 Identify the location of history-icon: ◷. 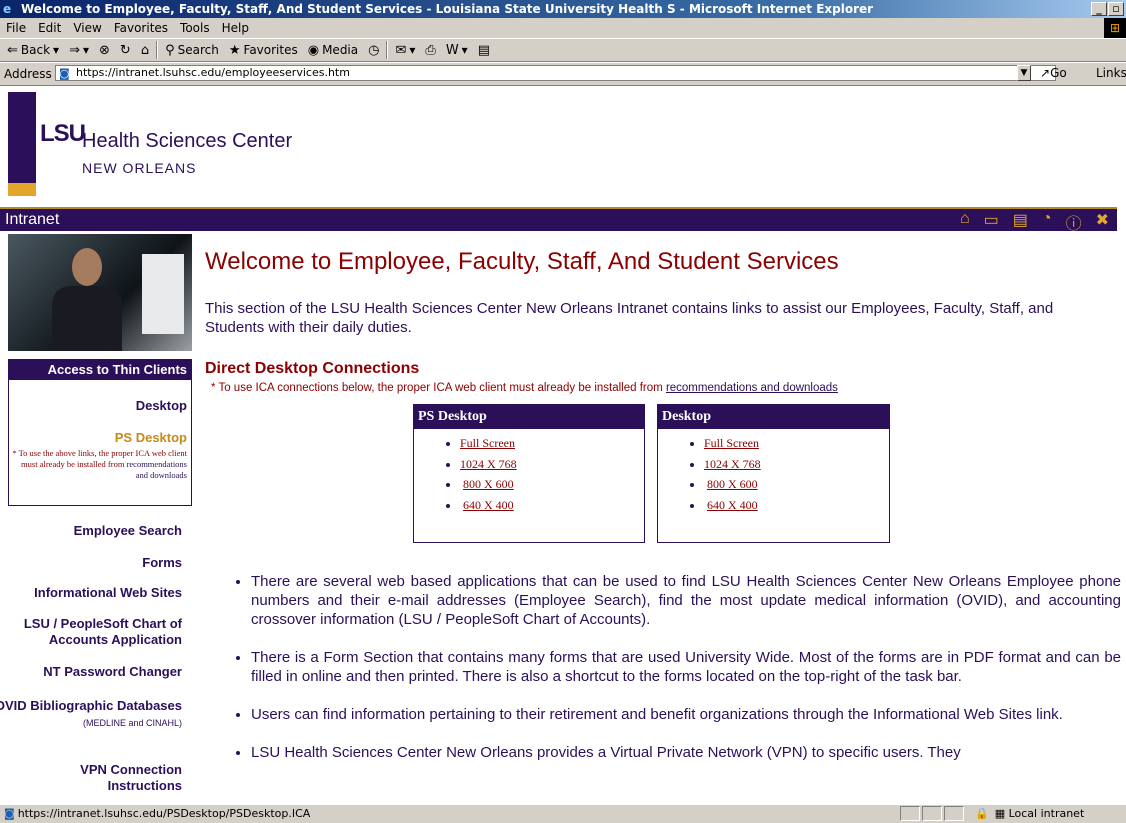
(374, 50).